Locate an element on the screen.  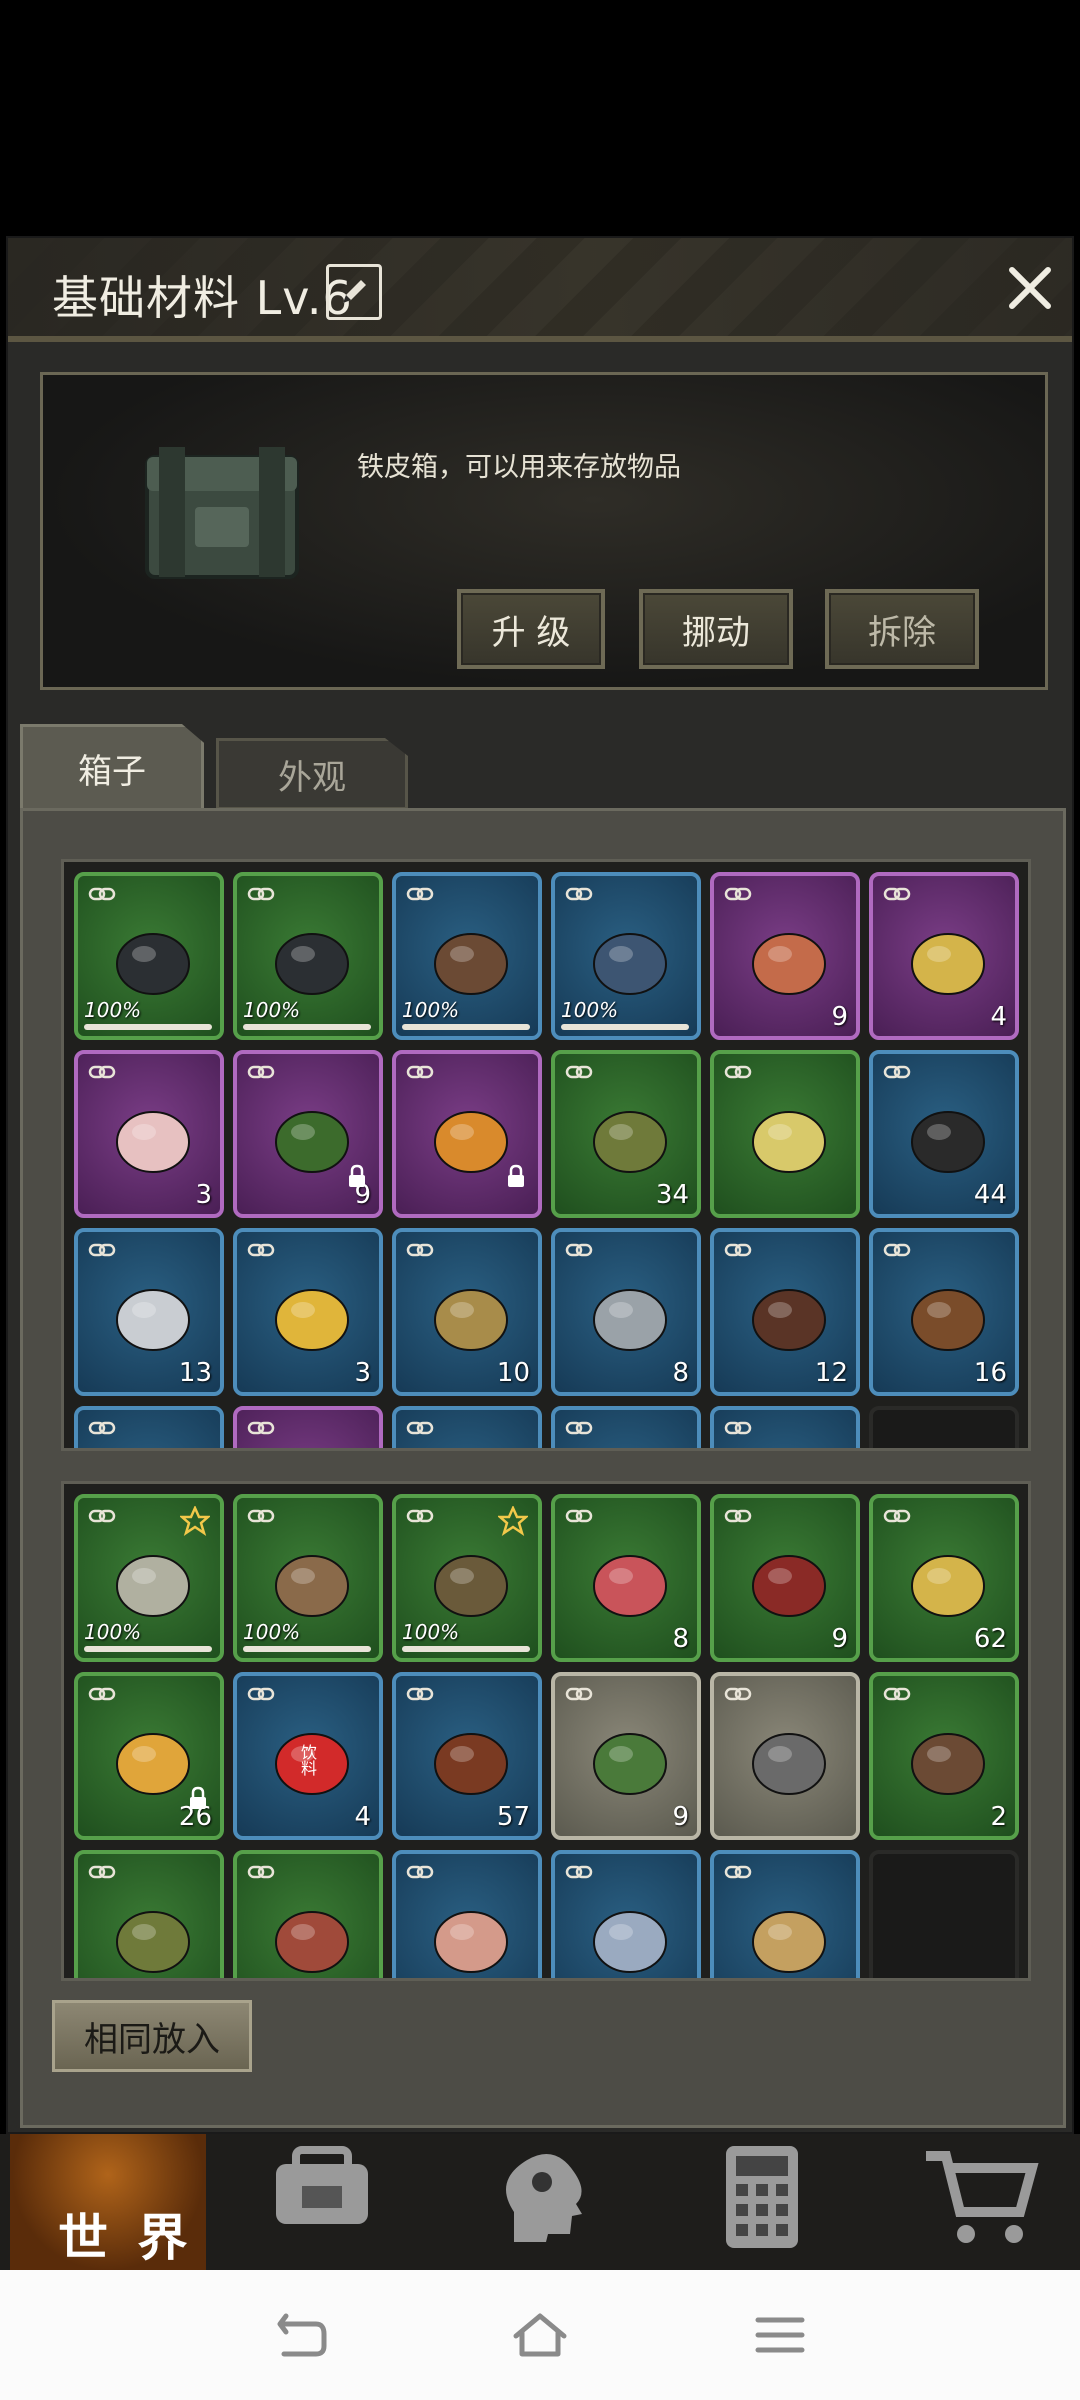
item-slot-leather-jacket: 100% is located at coordinates (467, 956).